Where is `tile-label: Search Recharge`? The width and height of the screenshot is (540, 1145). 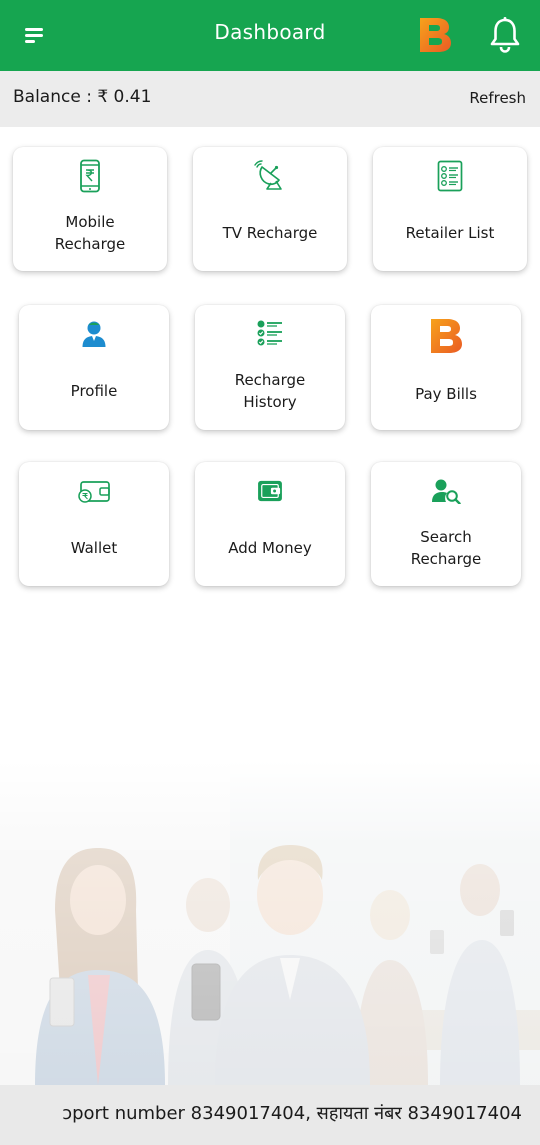
tile-label: Search Recharge is located at coordinates (446, 548).